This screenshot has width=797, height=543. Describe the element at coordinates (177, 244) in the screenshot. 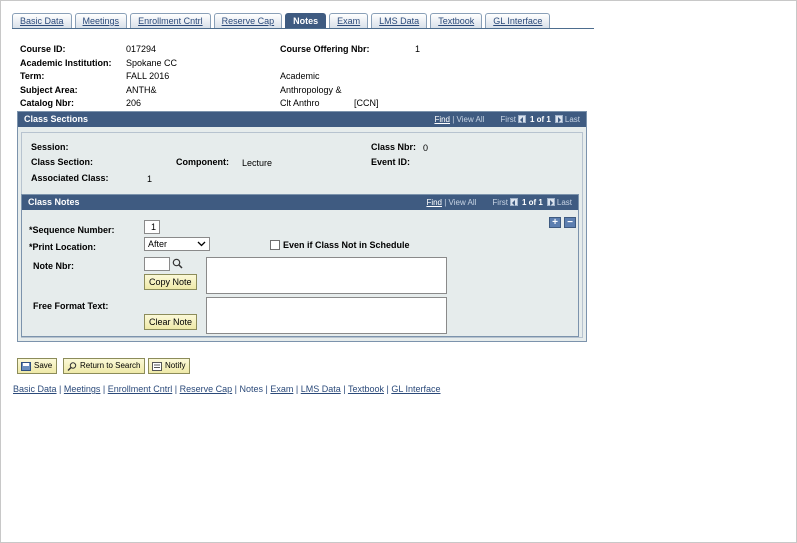

I see `print-location-select: After` at that location.